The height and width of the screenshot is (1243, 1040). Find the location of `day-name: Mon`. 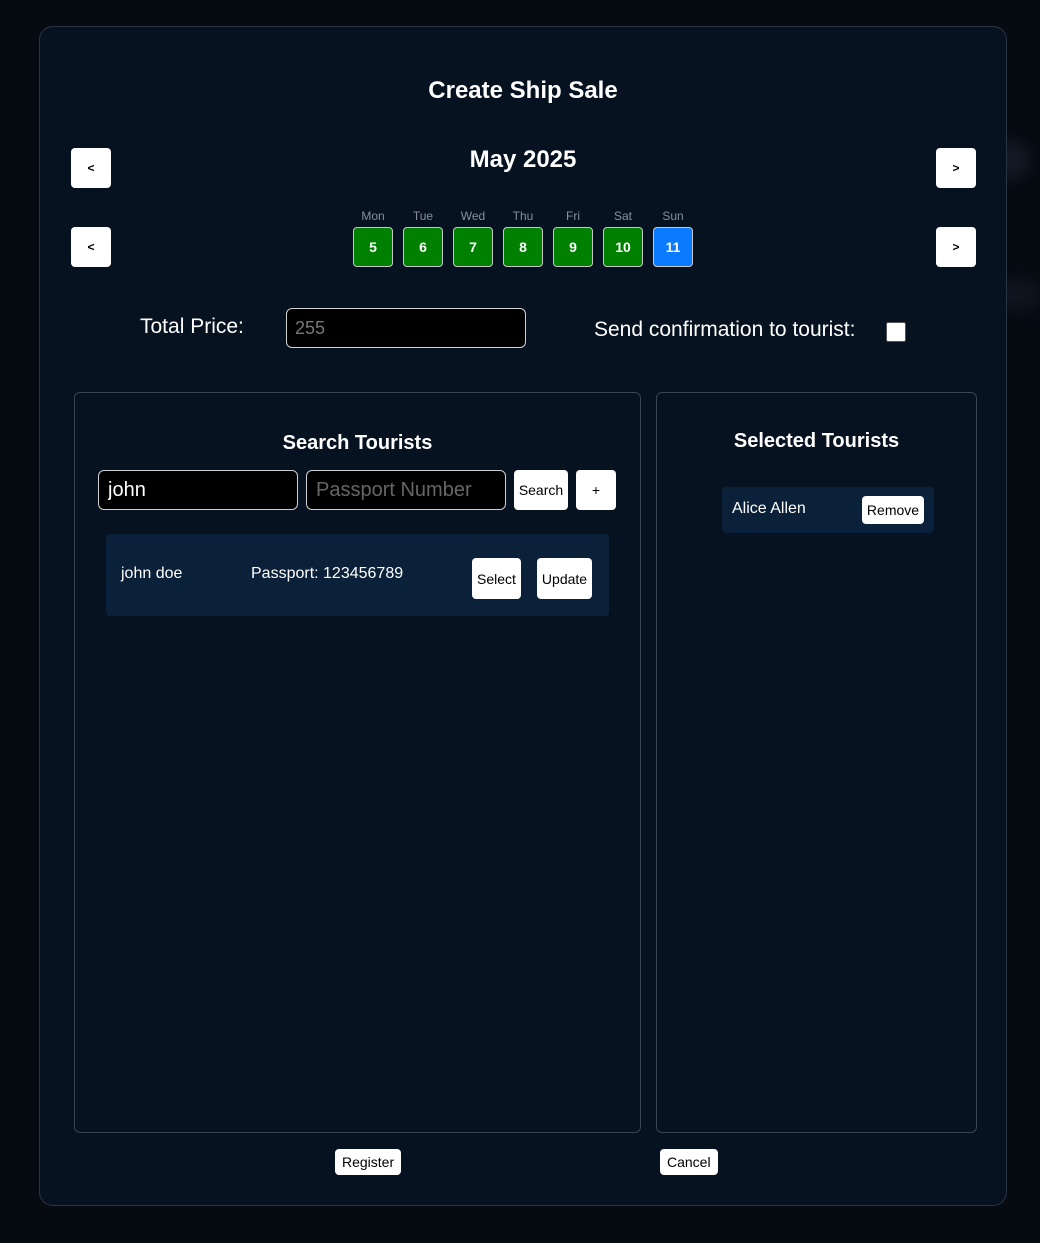

day-name: Mon is located at coordinates (373, 216).